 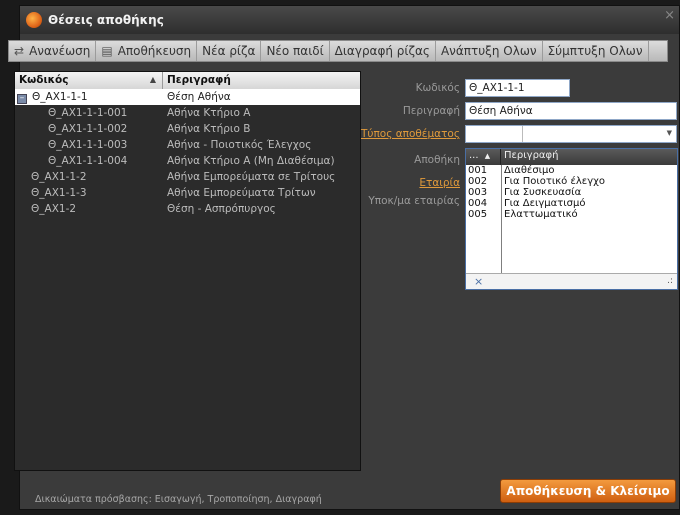 What do you see at coordinates (571, 111) in the screenshot?
I see `description-field: Θέση Αθήνα` at bounding box center [571, 111].